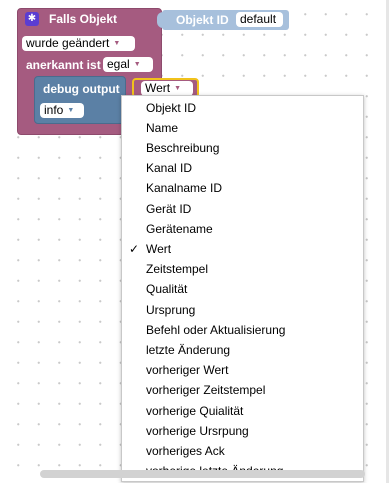 The width and height of the screenshot is (389, 483). Describe the element at coordinates (197, 431) in the screenshot. I see `menu-item-vorherige-ursprung: vorherige Ursrpung` at that location.